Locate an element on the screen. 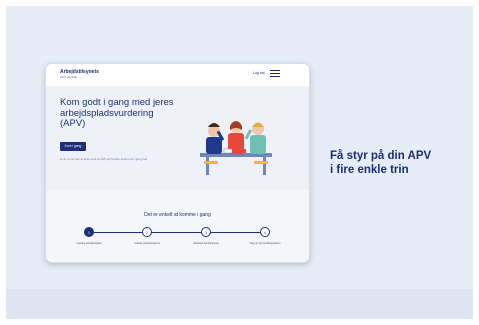 Image resolution: width=479 pixels, height=325 pixels. team-meeting-illustration is located at coordinates (236, 148).